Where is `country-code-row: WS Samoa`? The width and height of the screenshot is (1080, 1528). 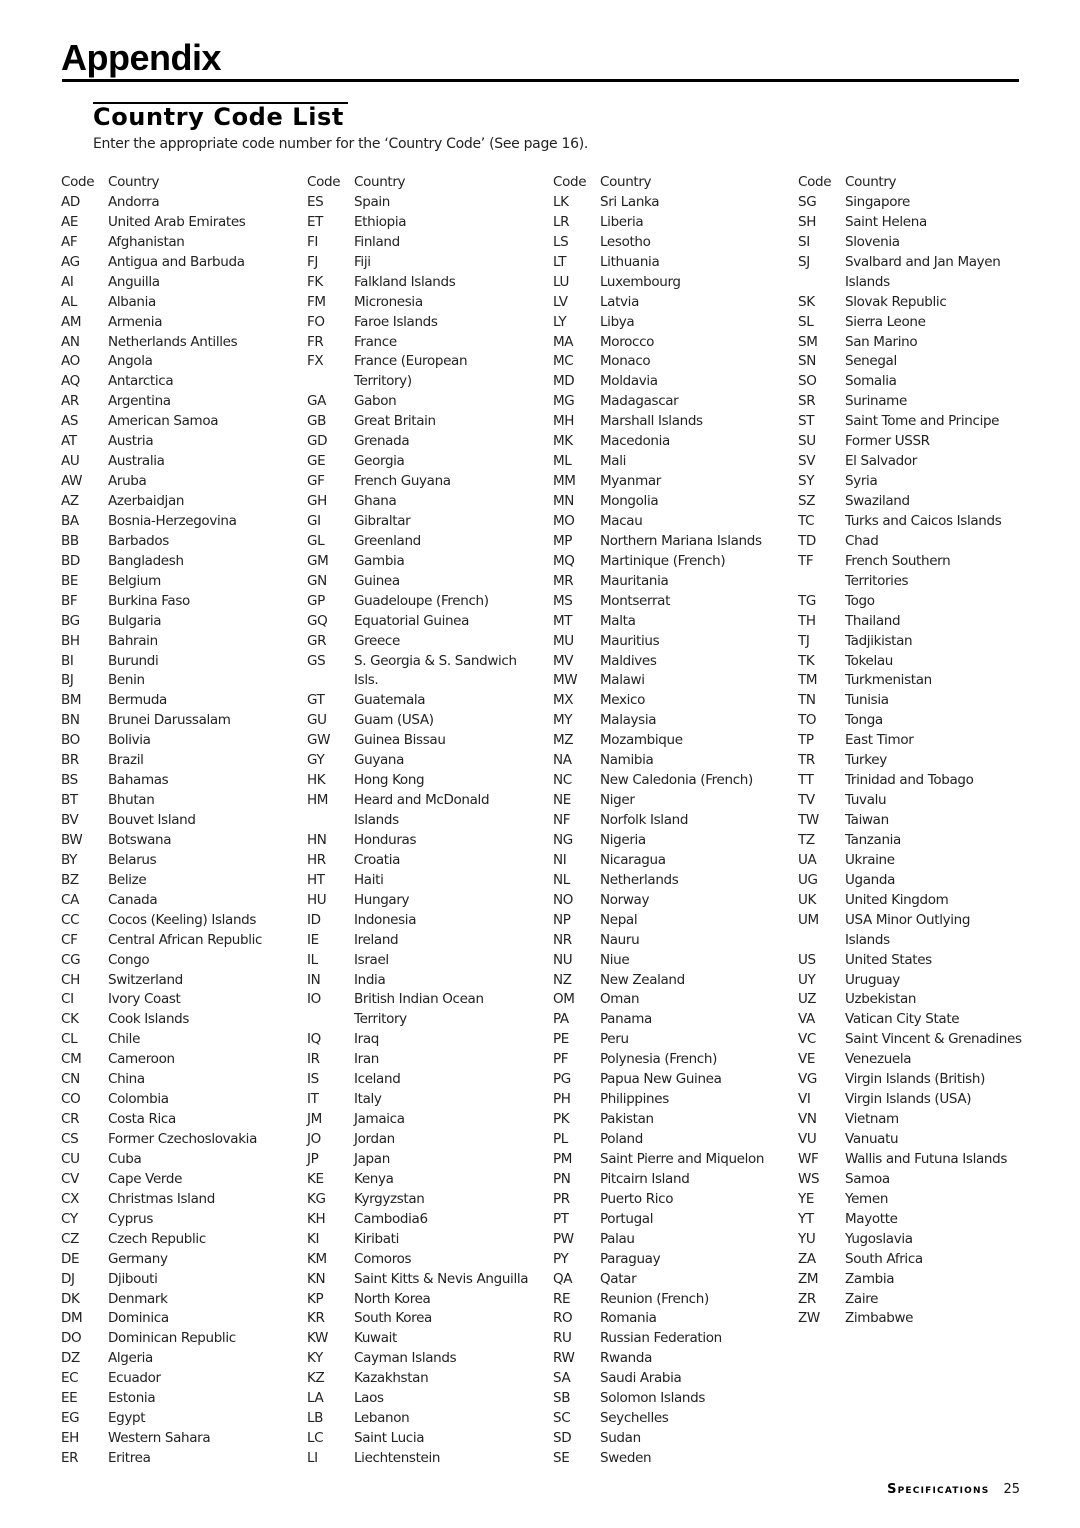 country-code-row: WS Samoa is located at coordinates (918, 1180).